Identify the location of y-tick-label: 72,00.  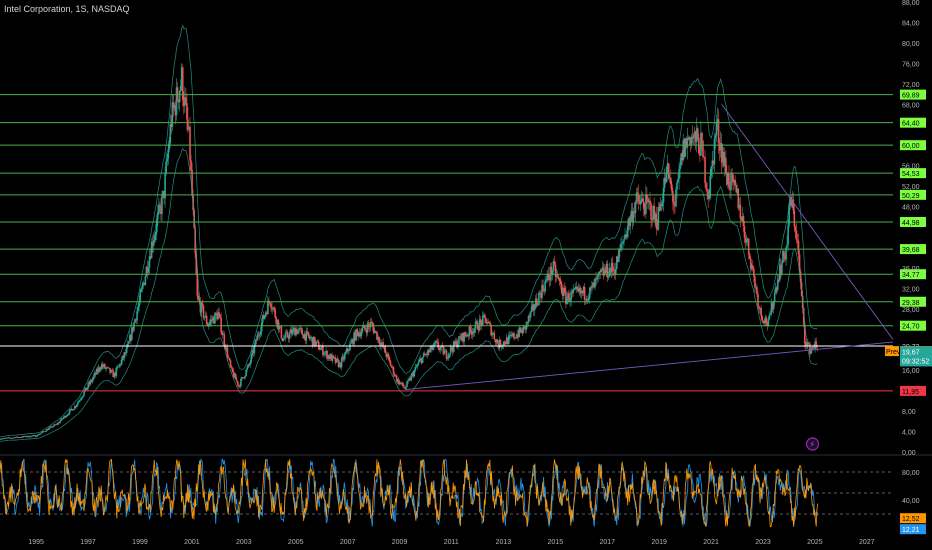
(911, 85).